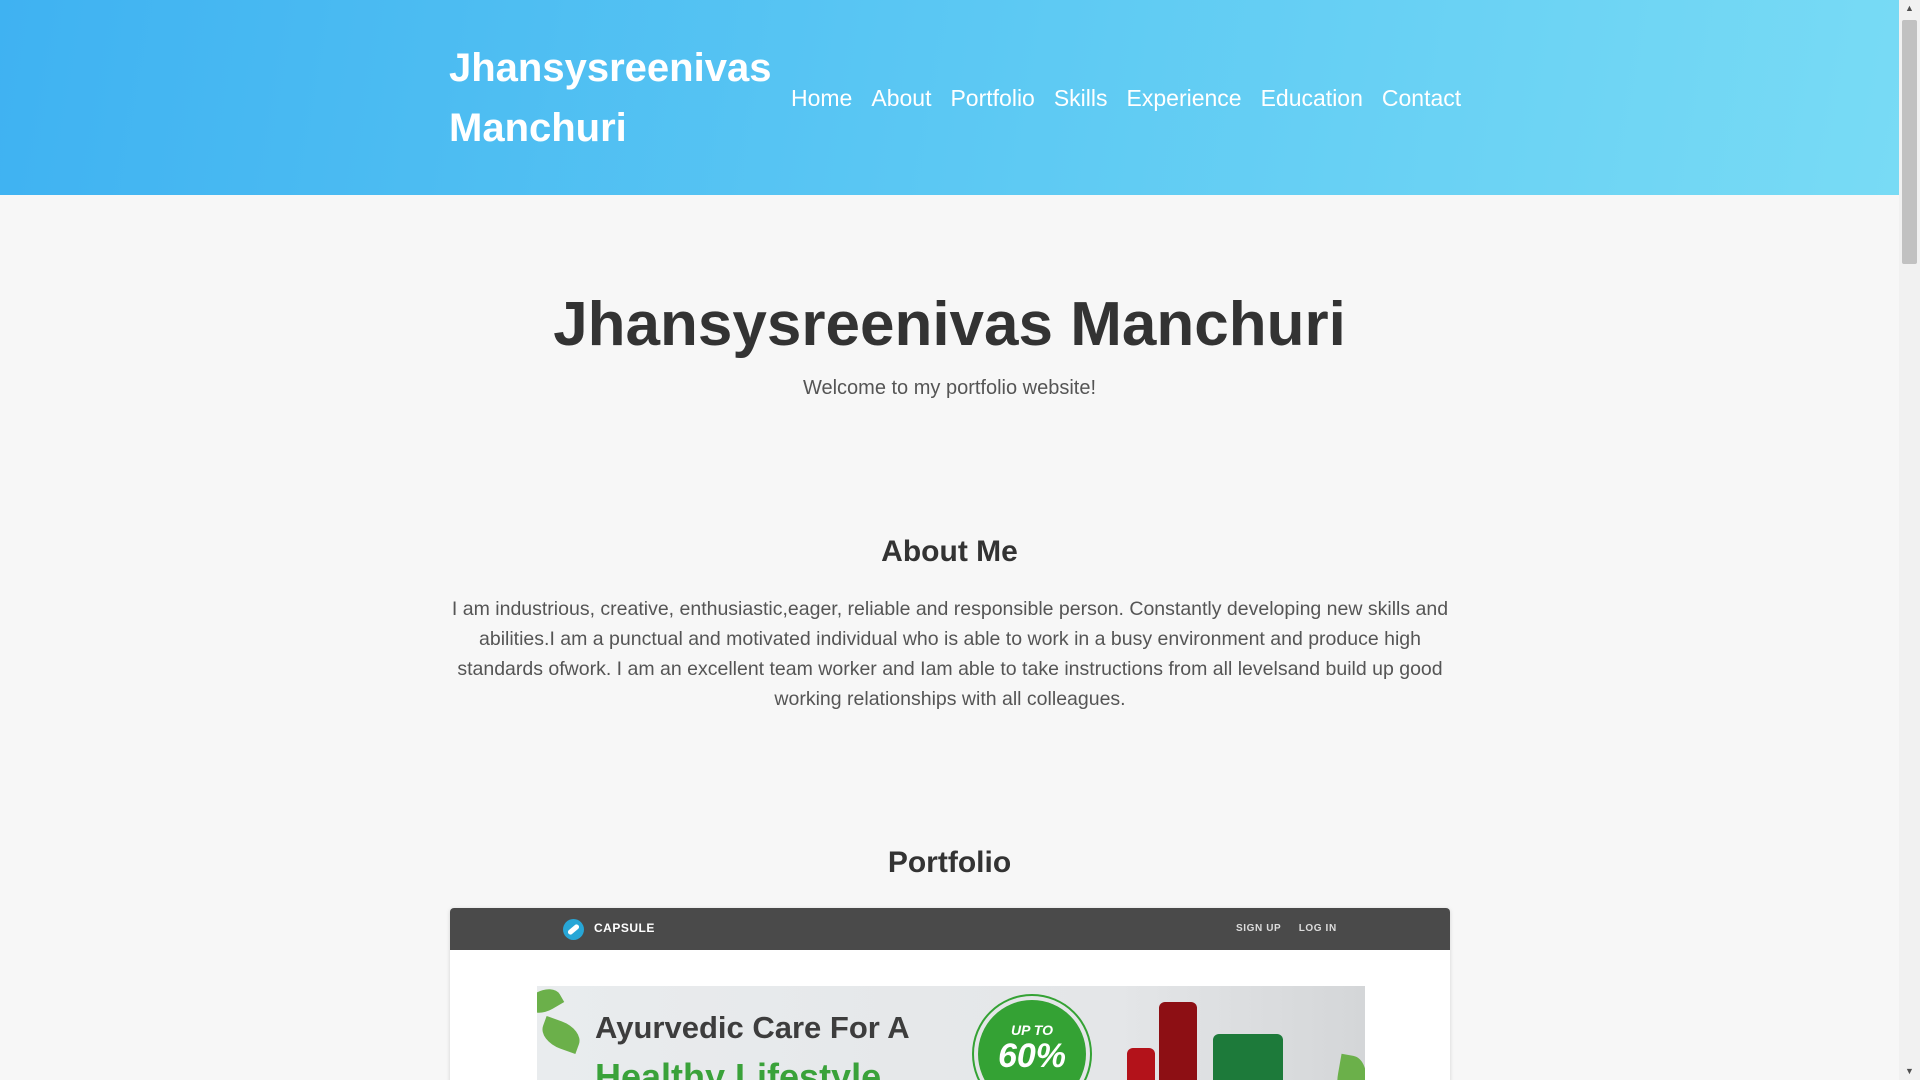 The image size is (1920, 1080). What do you see at coordinates (614, 98) in the screenshot?
I see `site-brand: Jhansysreenivas Manchuri` at bounding box center [614, 98].